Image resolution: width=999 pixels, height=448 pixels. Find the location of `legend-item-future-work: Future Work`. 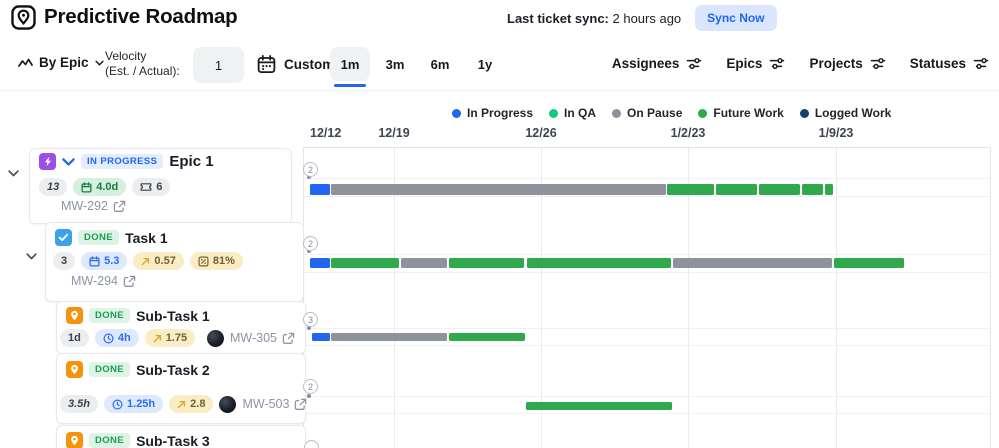

legend-item-future-work: Future Work is located at coordinates (741, 113).